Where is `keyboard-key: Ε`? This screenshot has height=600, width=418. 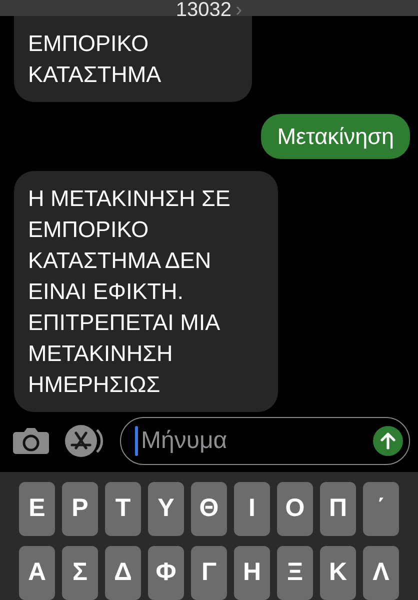 keyboard-key: Ε is located at coordinates (37, 509).